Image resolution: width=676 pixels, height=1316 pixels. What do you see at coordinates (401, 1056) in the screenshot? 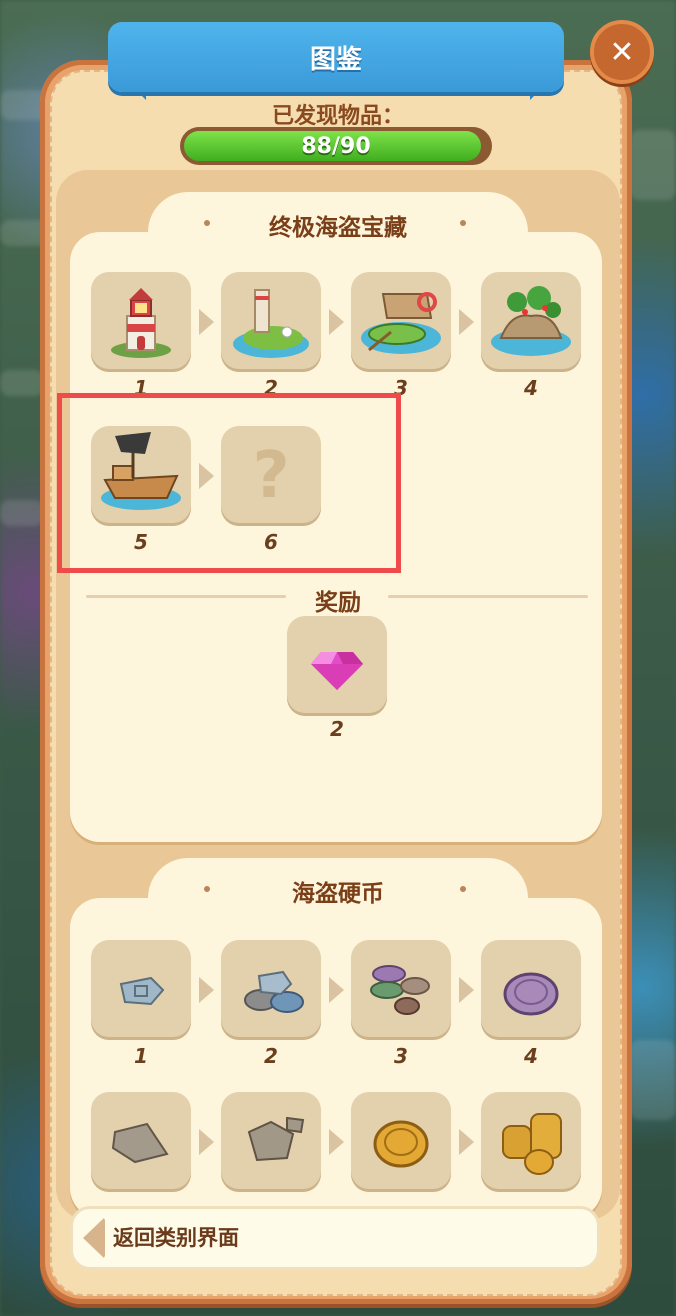
I see `chain2-item-3-level: 3` at bounding box center [401, 1056].